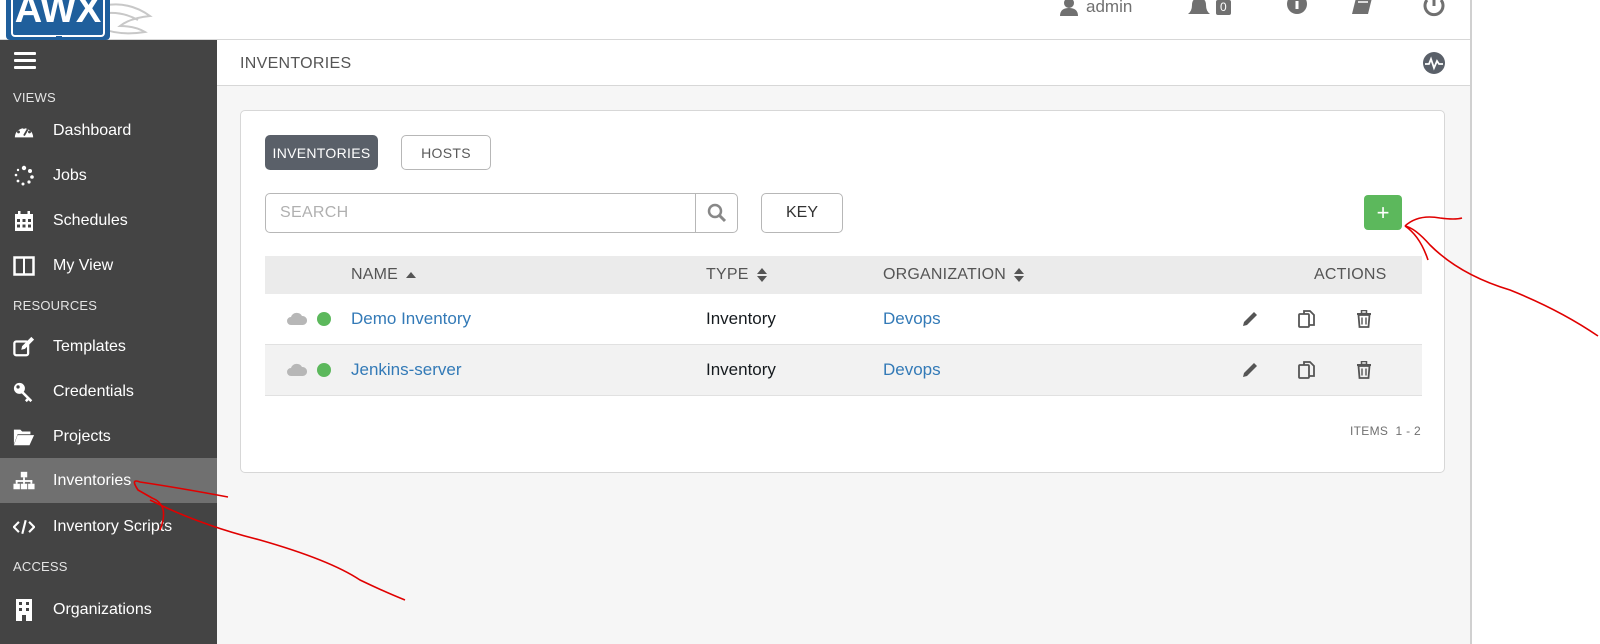 The width and height of the screenshot is (1600, 644). Describe the element at coordinates (321, 152) in the screenshot. I see `tab-inventories: INVENTORIES` at that location.